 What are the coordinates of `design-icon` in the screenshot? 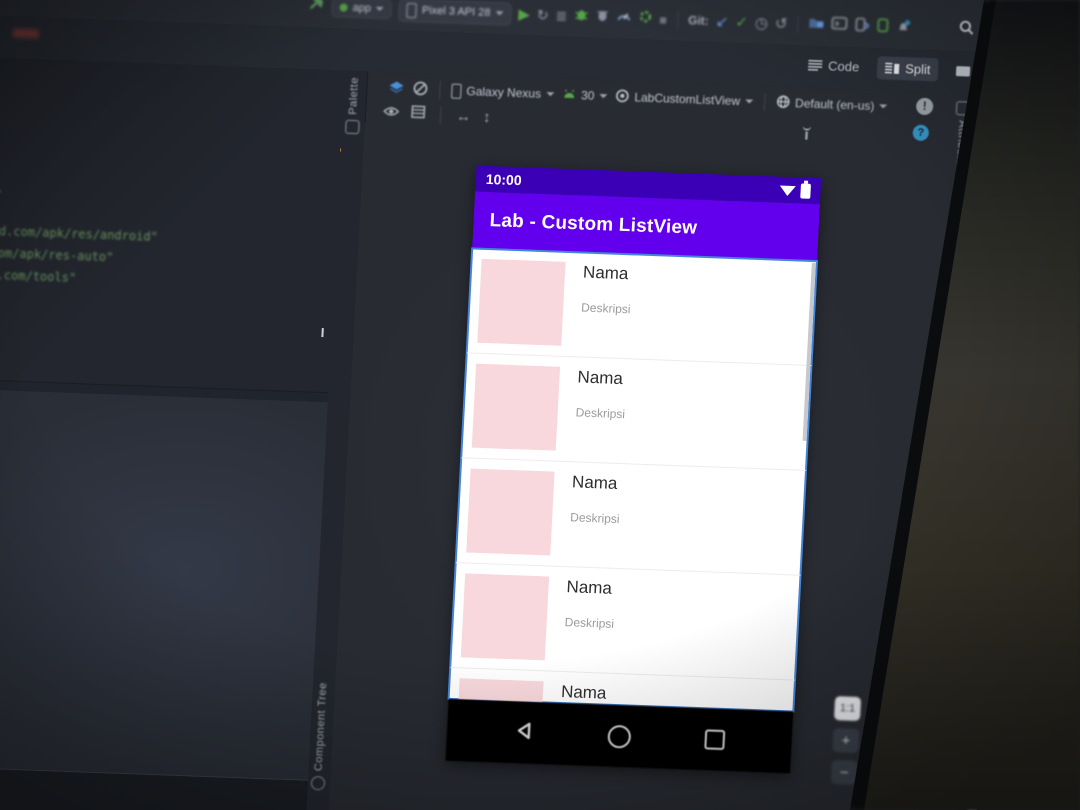 It's located at (963, 71).